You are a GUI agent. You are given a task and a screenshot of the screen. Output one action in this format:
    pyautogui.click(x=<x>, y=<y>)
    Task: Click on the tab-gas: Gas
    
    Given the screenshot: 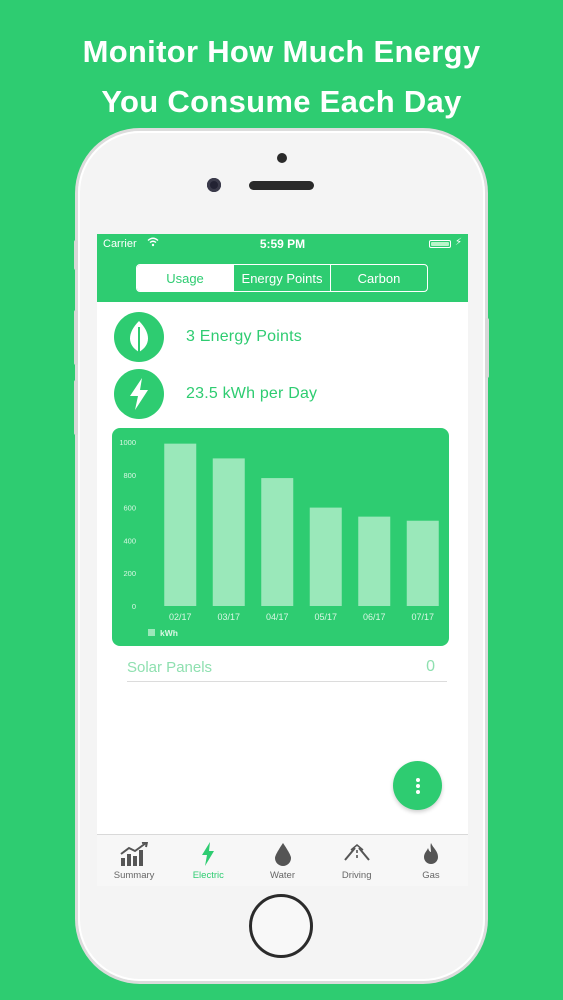 What is the action you would take?
    pyautogui.click(x=431, y=860)
    